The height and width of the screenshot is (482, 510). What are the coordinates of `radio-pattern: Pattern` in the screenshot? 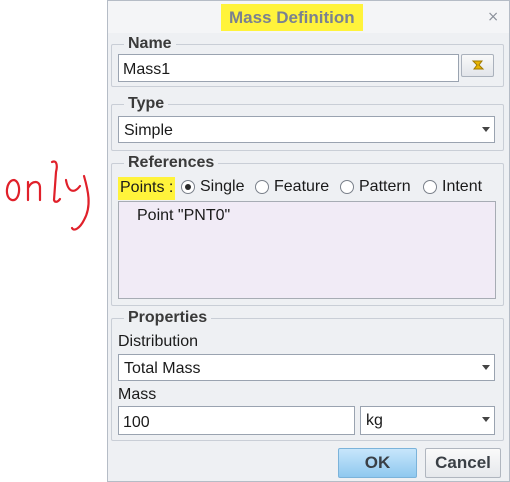 It's located at (375, 187).